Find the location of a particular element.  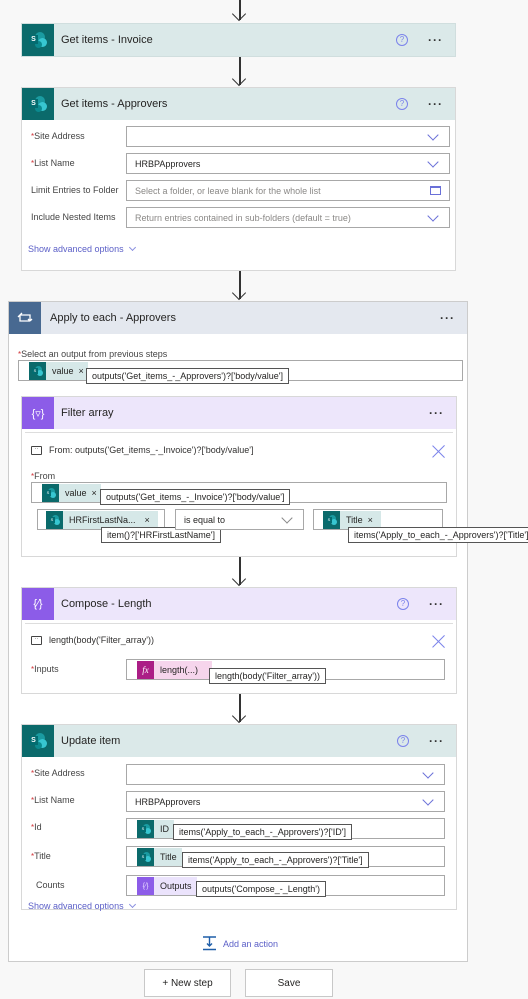

card-title: Get items - Approvers is located at coordinates (114, 104).